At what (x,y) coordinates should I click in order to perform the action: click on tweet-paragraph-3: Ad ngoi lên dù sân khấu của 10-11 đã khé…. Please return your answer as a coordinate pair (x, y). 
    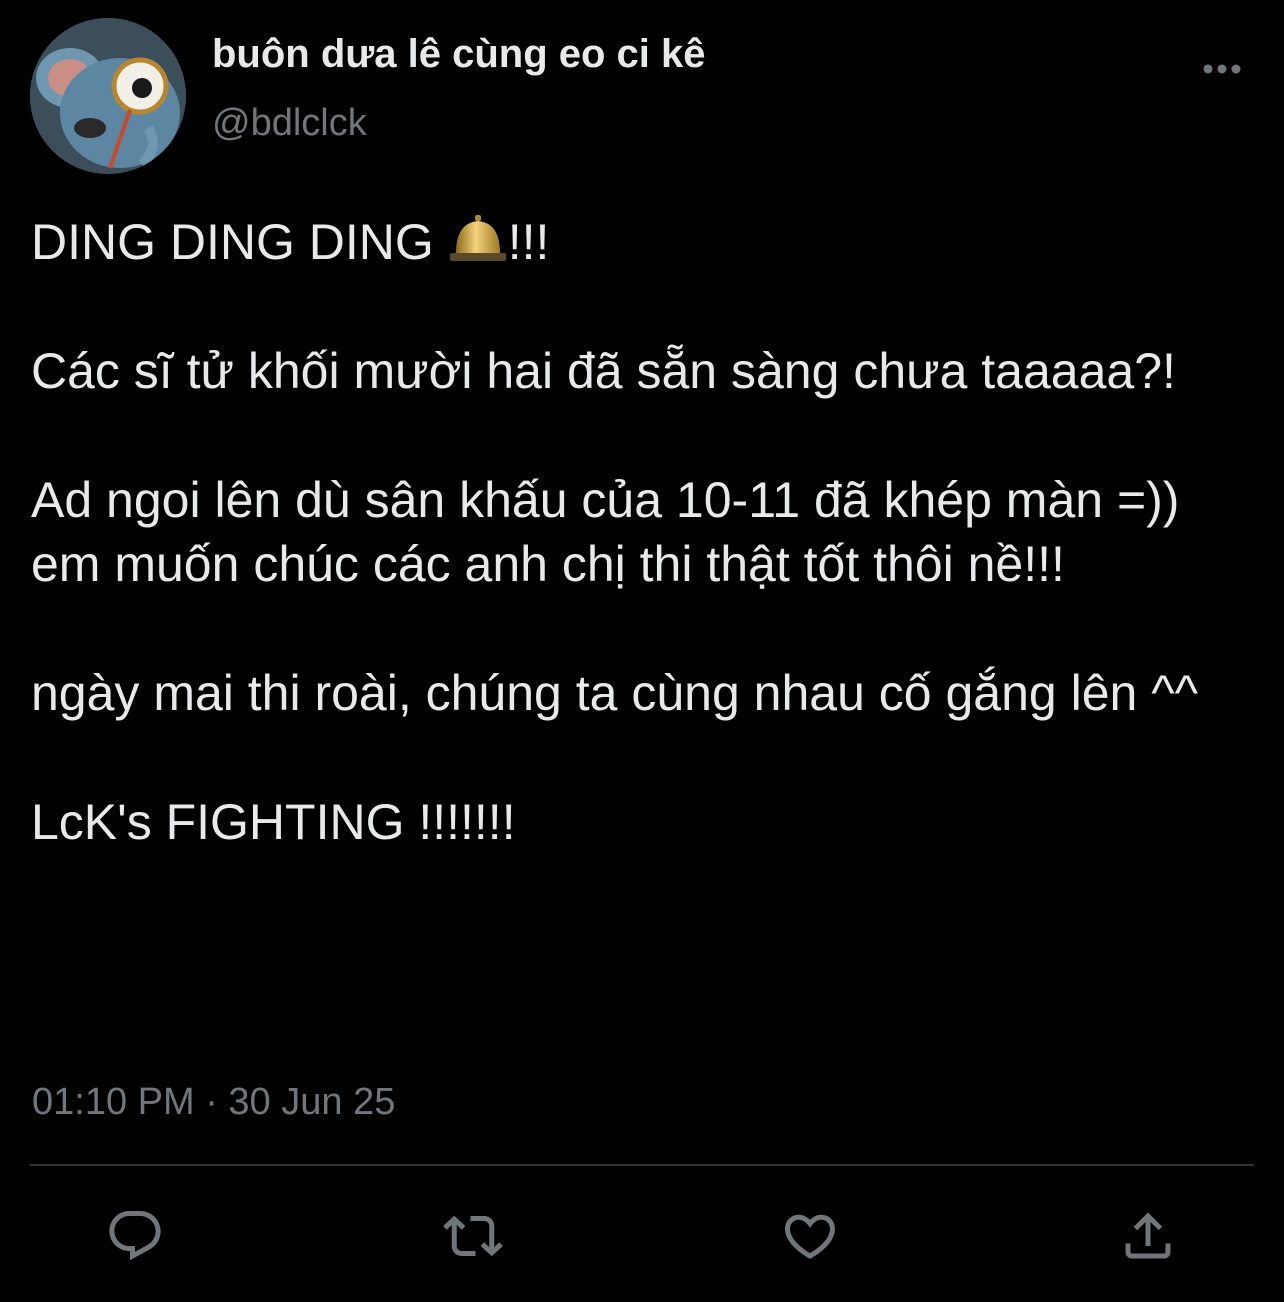
    Looking at the image, I should click on (605, 532).